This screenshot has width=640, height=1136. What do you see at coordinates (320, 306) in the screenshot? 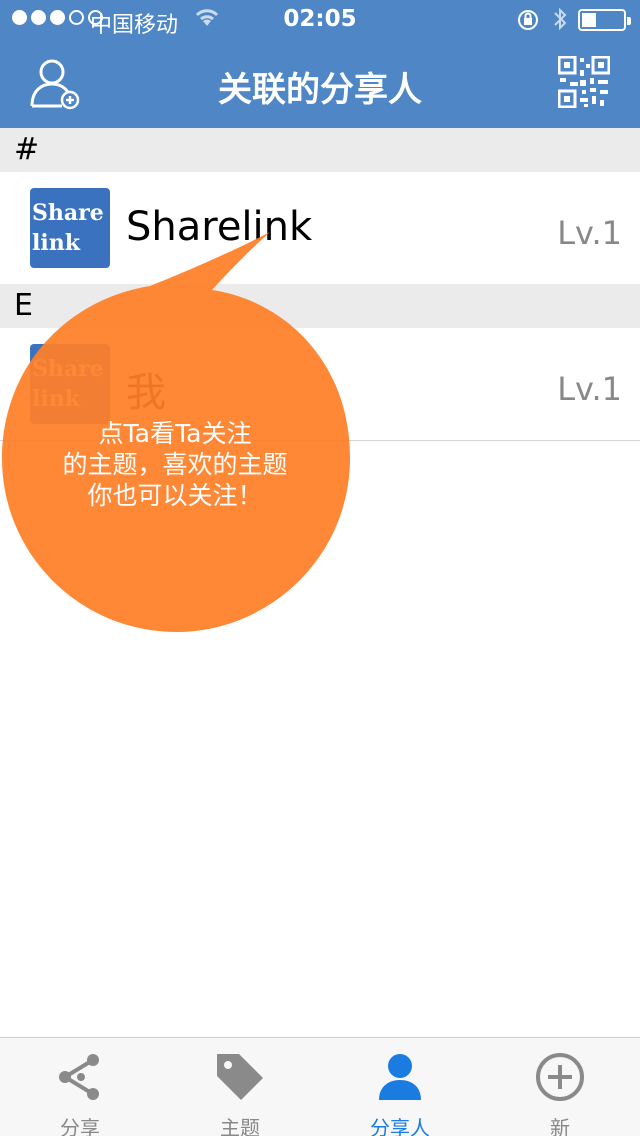
I see `section-header-e: E` at bounding box center [320, 306].